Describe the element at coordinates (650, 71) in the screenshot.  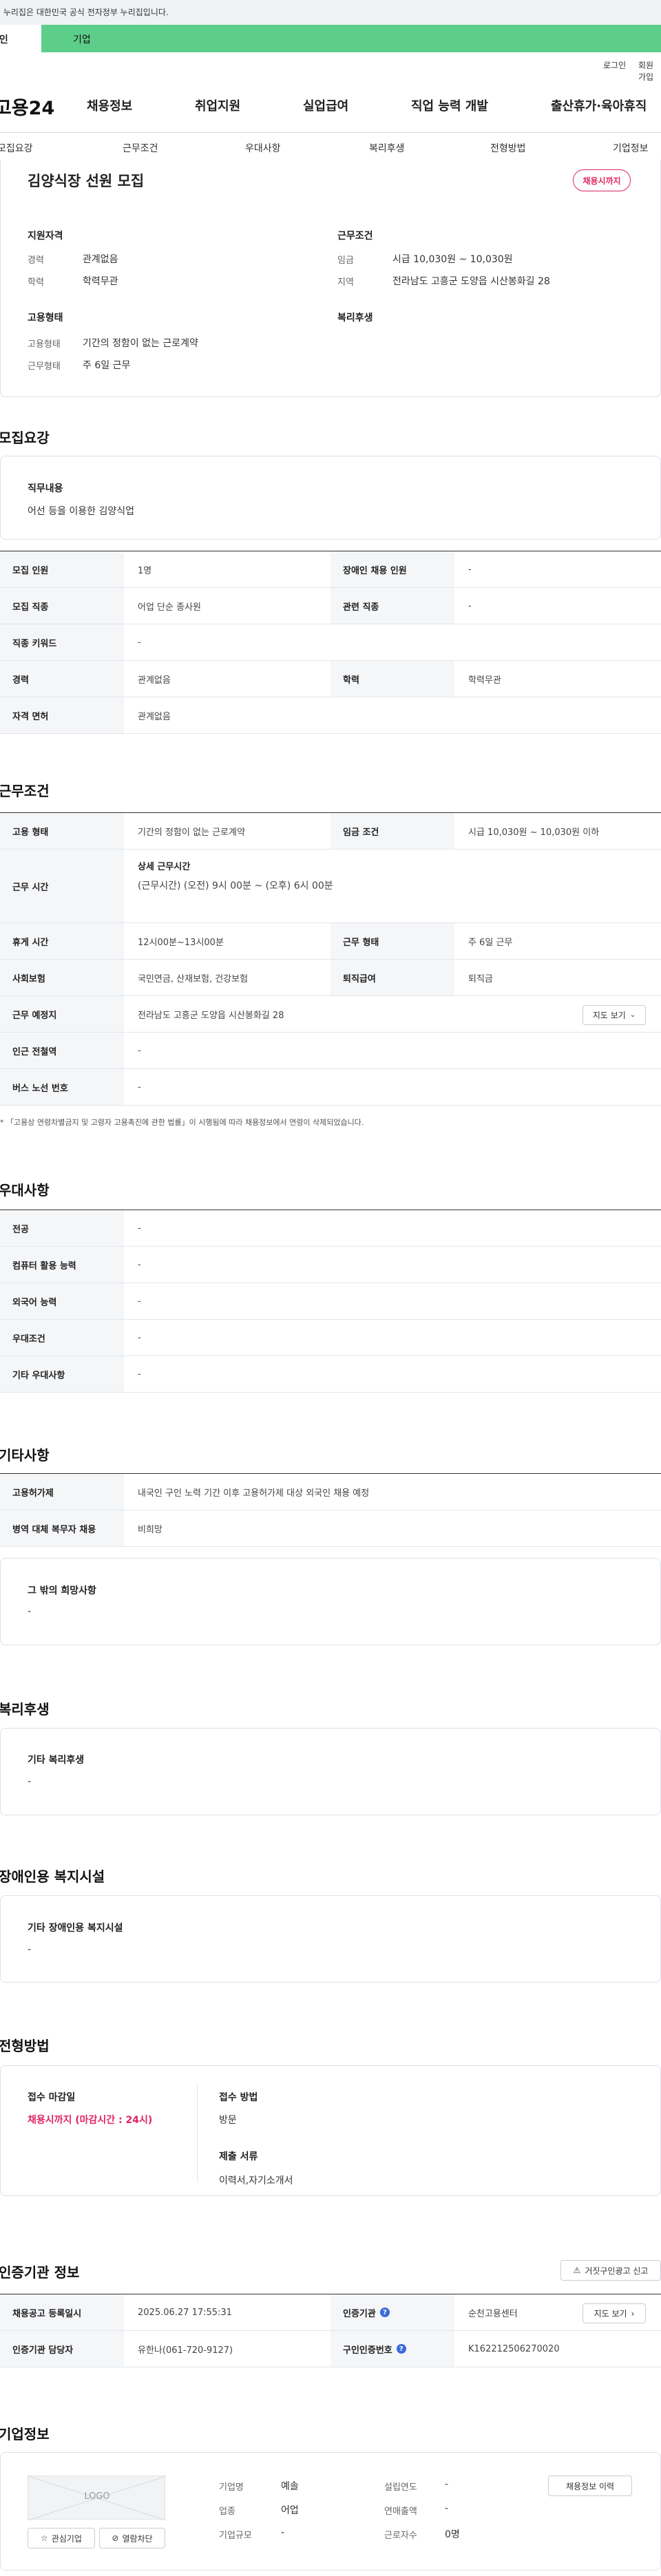
I see `join-link: 회원가입` at that location.